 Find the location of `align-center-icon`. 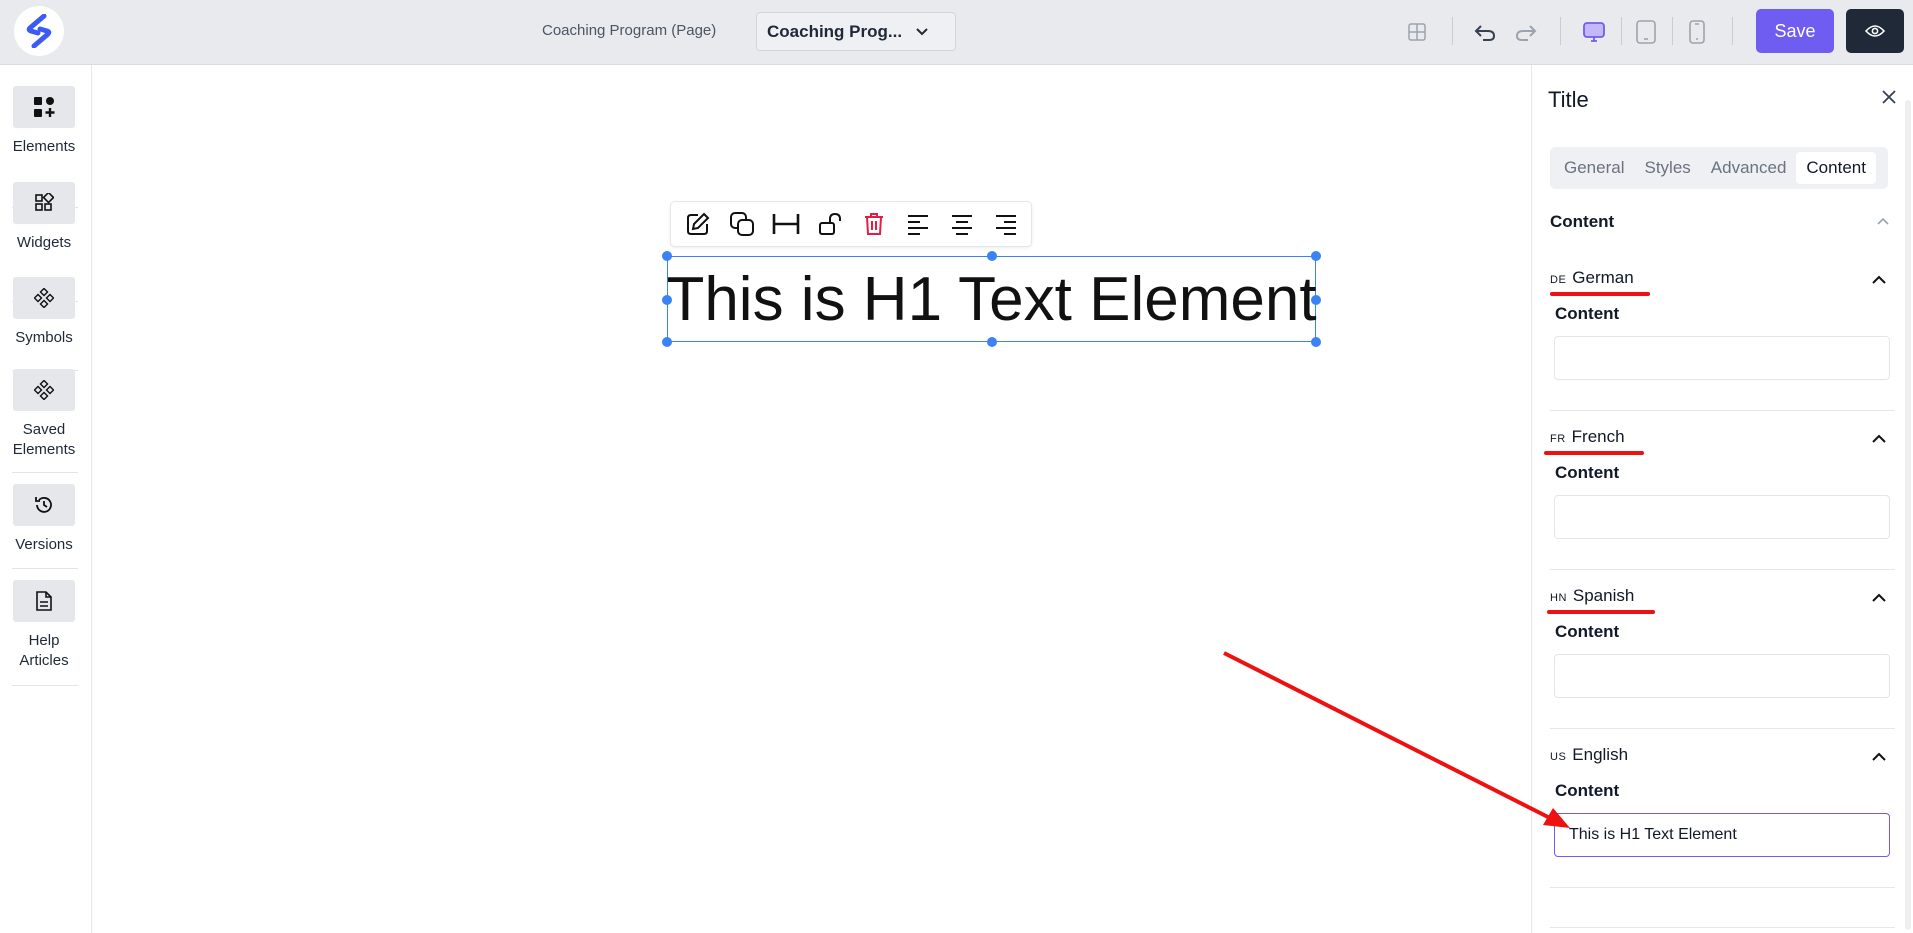

align-center-icon is located at coordinates (962, 224).